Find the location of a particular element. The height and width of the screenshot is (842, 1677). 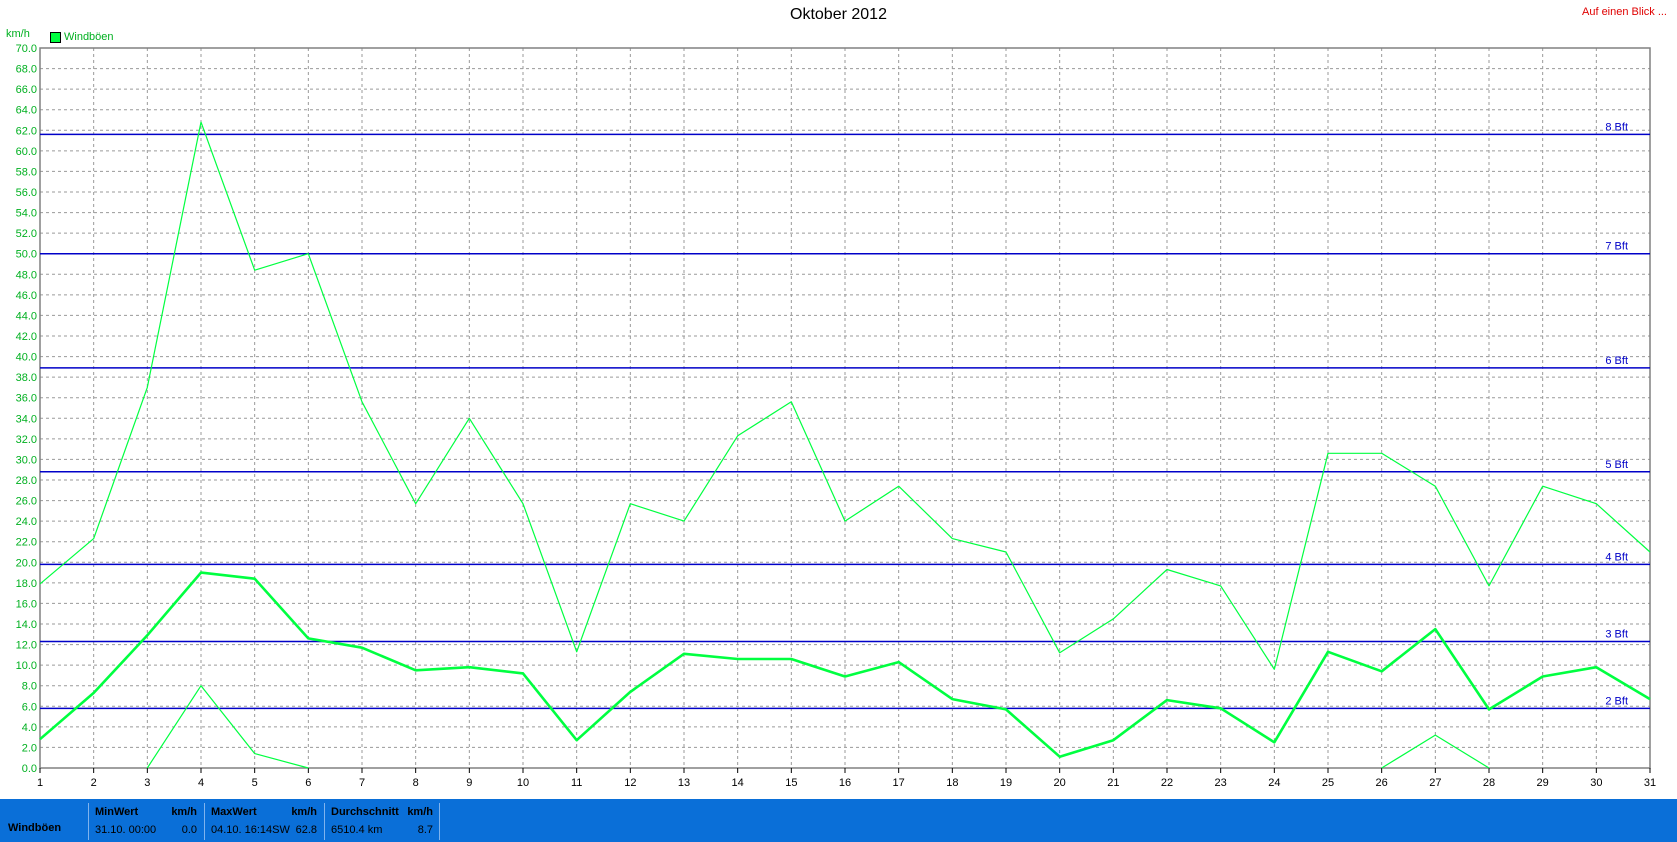

y-tick-label: 54.0 is located at coordinates (26, 214).